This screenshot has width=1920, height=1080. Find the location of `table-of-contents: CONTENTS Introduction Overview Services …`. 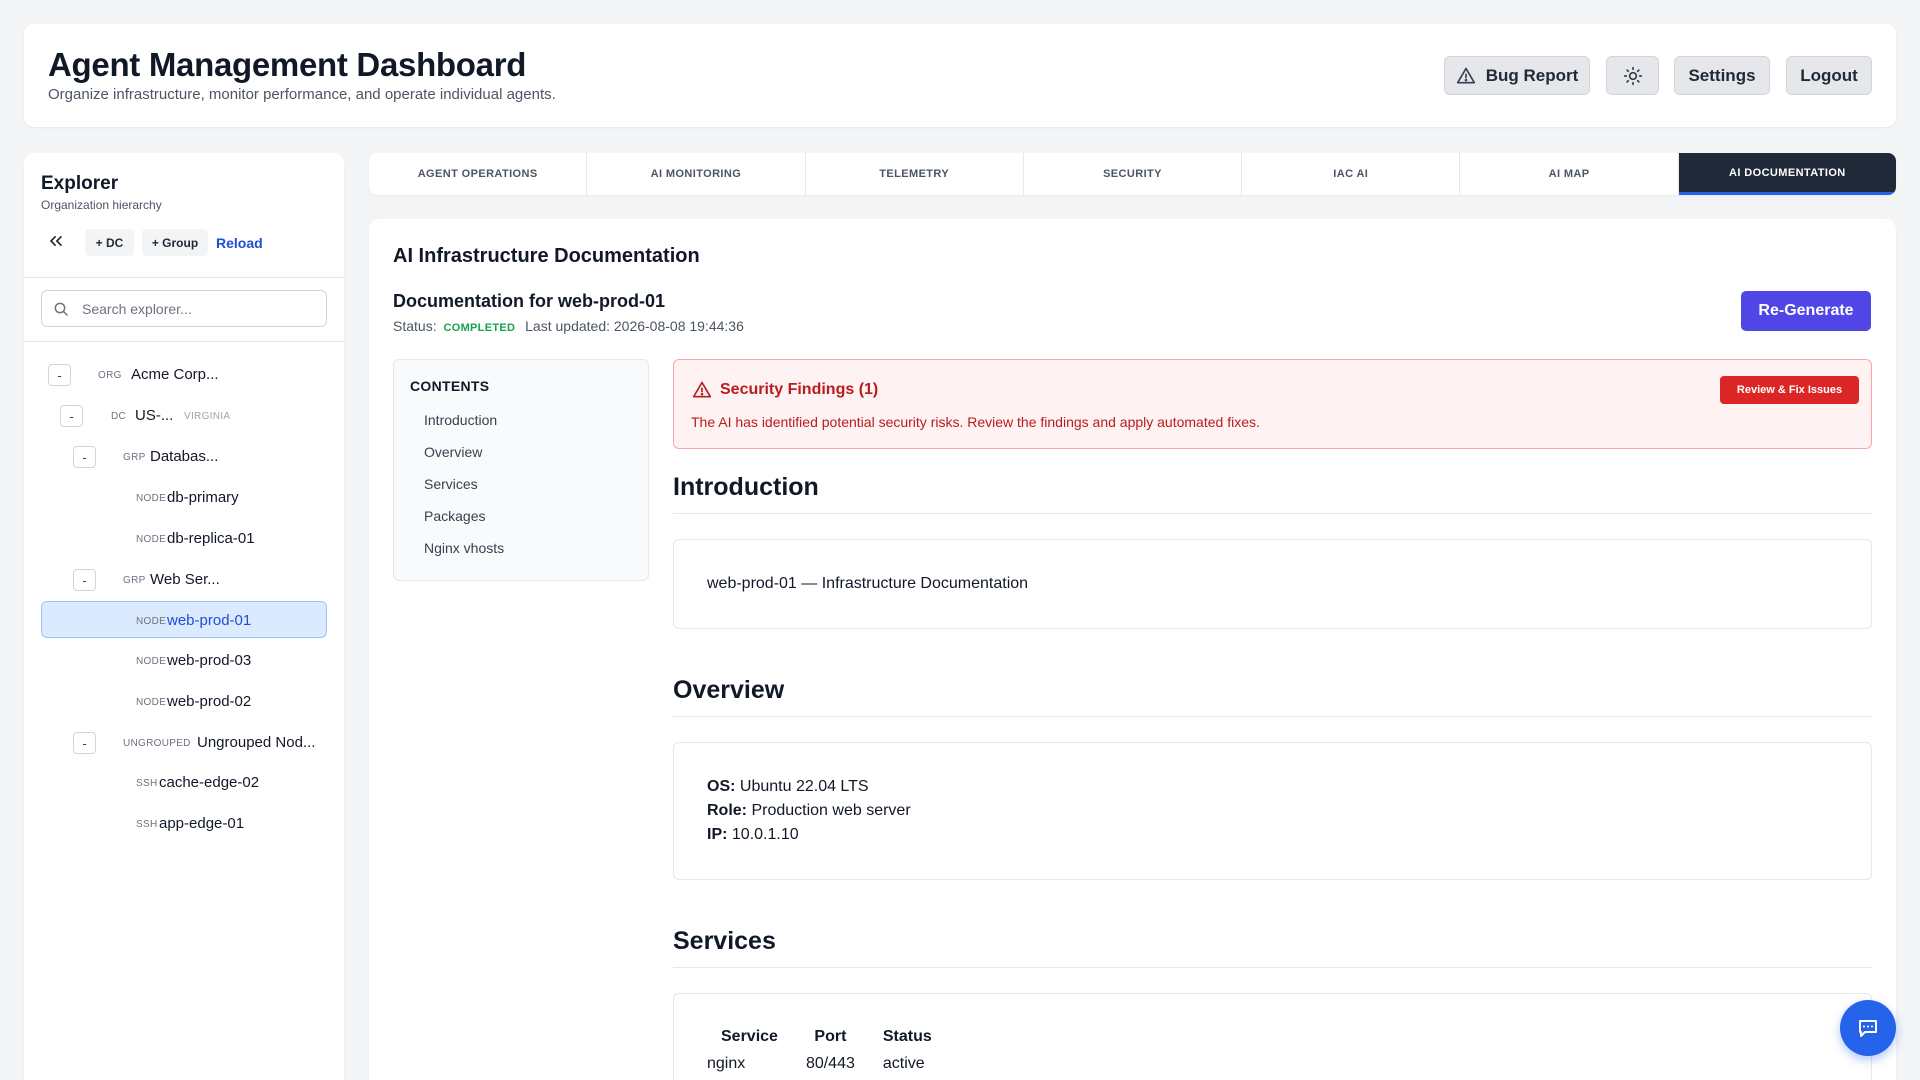

table-of-contents: CONTENTS Introduction Overview Services … is located at coordinates (521, 470).